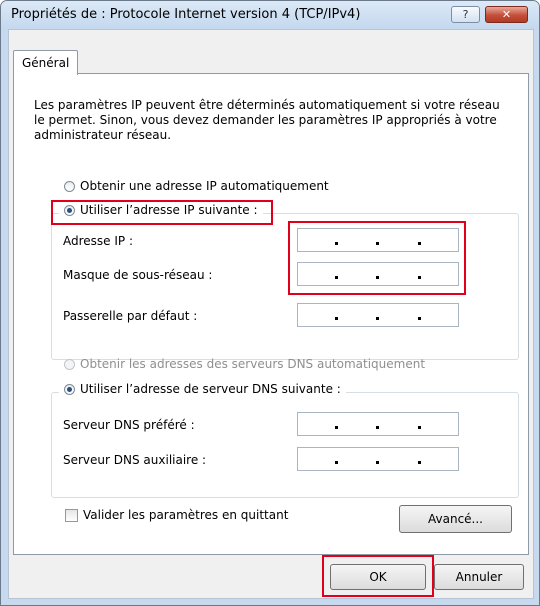 The width and height of the screenshot is (540, 606). Describe the element at coordinates (186, 515) in the screenshot. I see `validate-settings-label: Valider les paramètres en quittant` at that location.